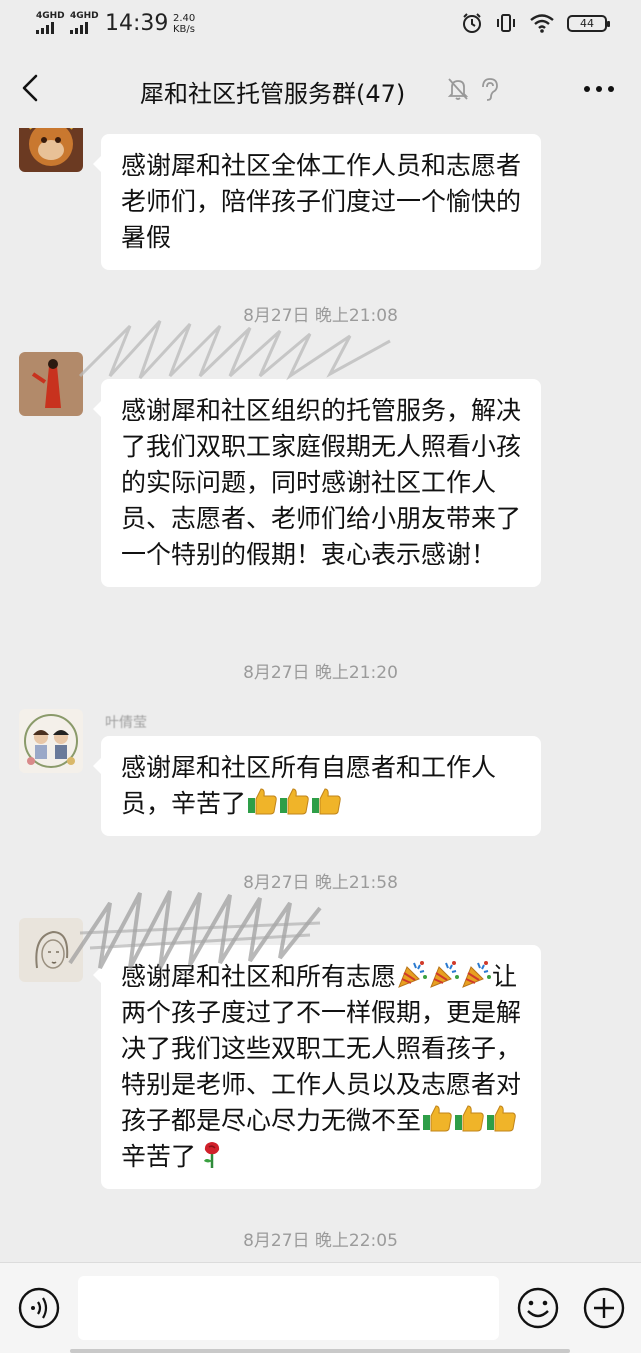  What do you see at coordinates (184, 18) in the screenshot?
I see `network-speed-value: 2.40` at bounding box center [184, 18].